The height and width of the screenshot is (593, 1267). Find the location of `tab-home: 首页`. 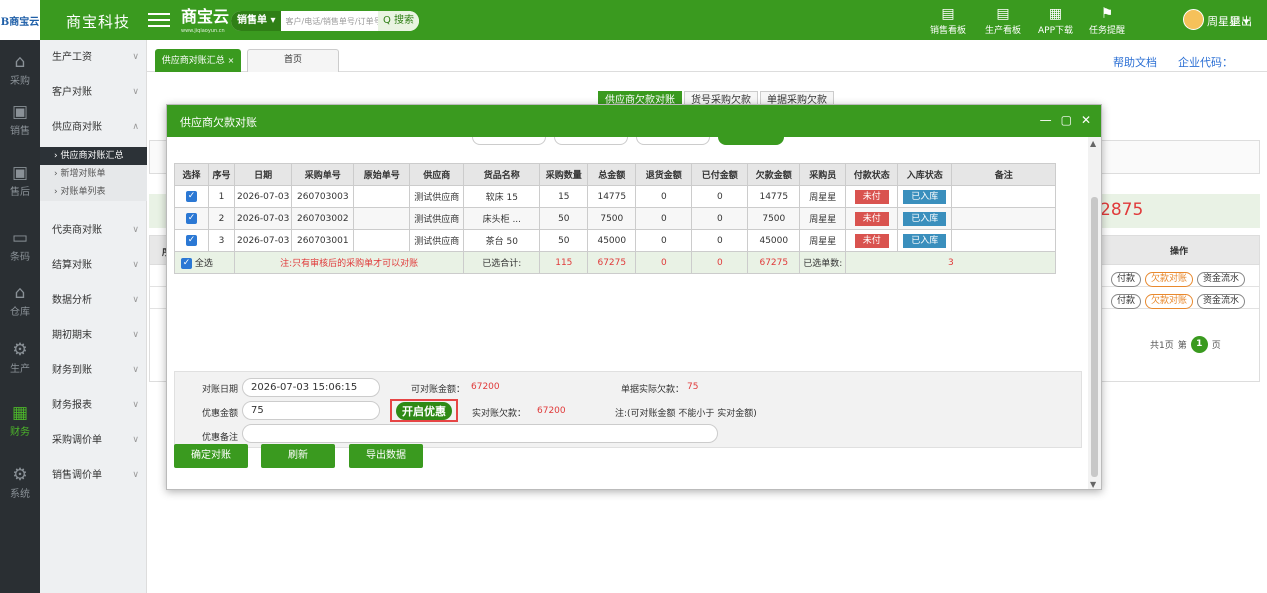

tab-home: 首页 is located at coordinates (293, 60).